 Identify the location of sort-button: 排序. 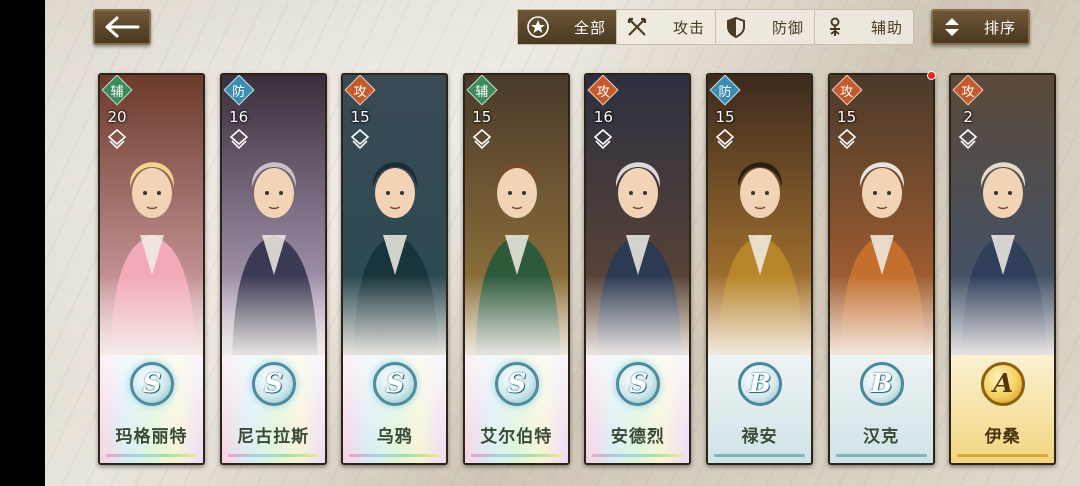
(980, 27).